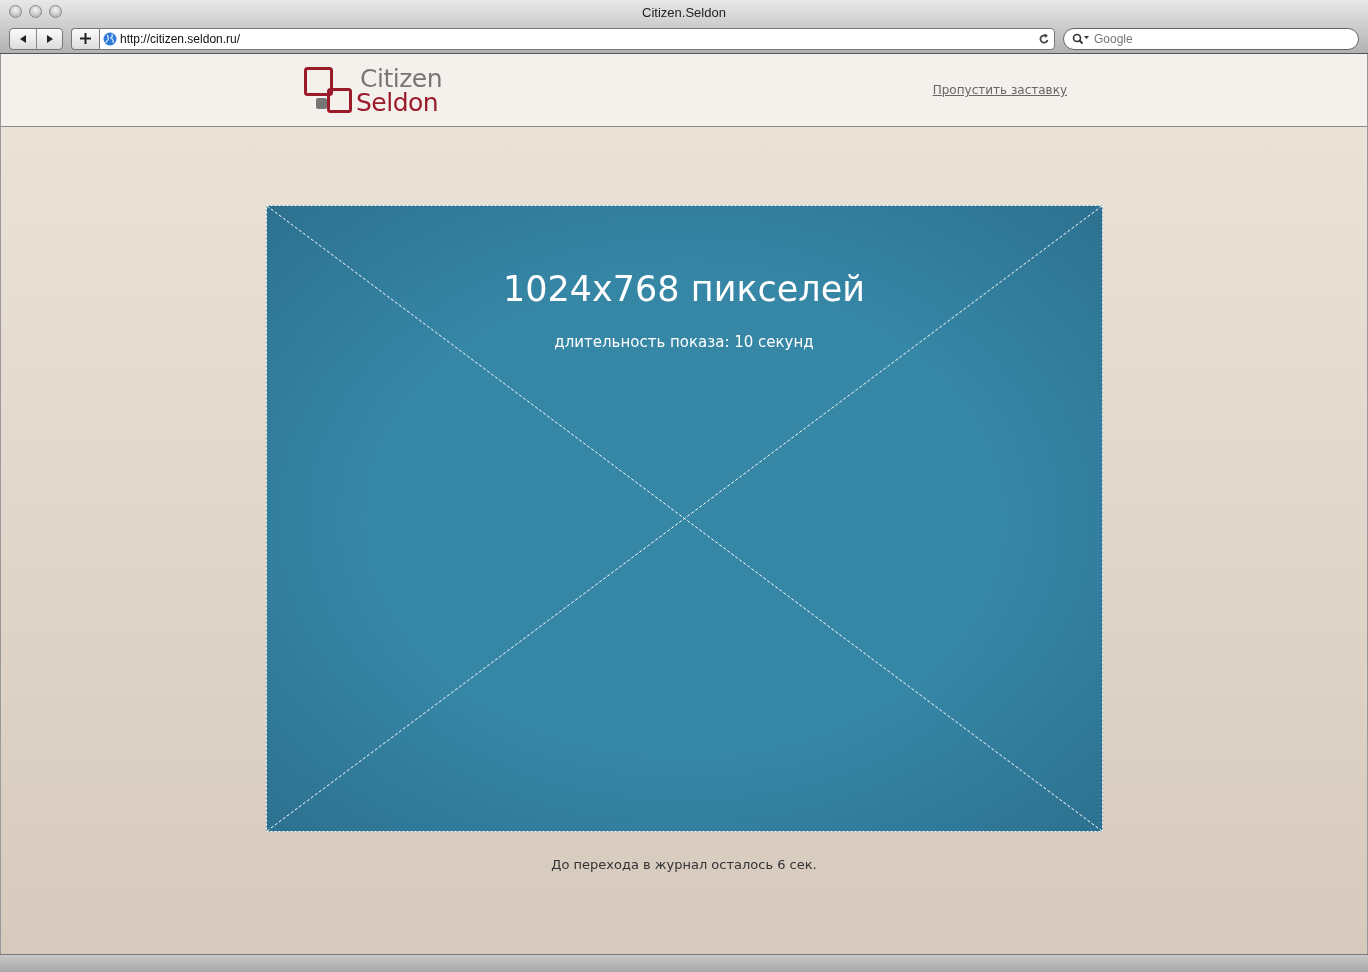 The height and width of the screenshot is (972, 1368). Describe the element at coordinates (1081, 38) in the screenshot. I see `search-icon` at that location.